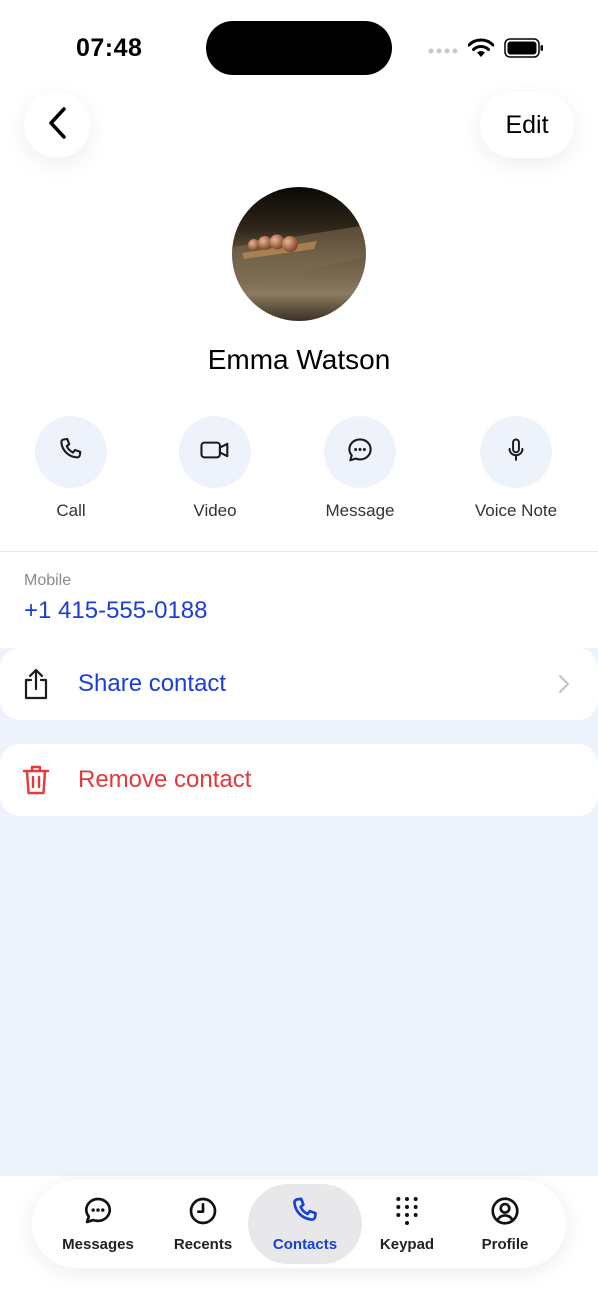 The width and height of the screenshot is (598, 1300). What do you see at coordinates (36, 684) in the screenshot?
I see `share-icon` at bounding box center [36, 684].